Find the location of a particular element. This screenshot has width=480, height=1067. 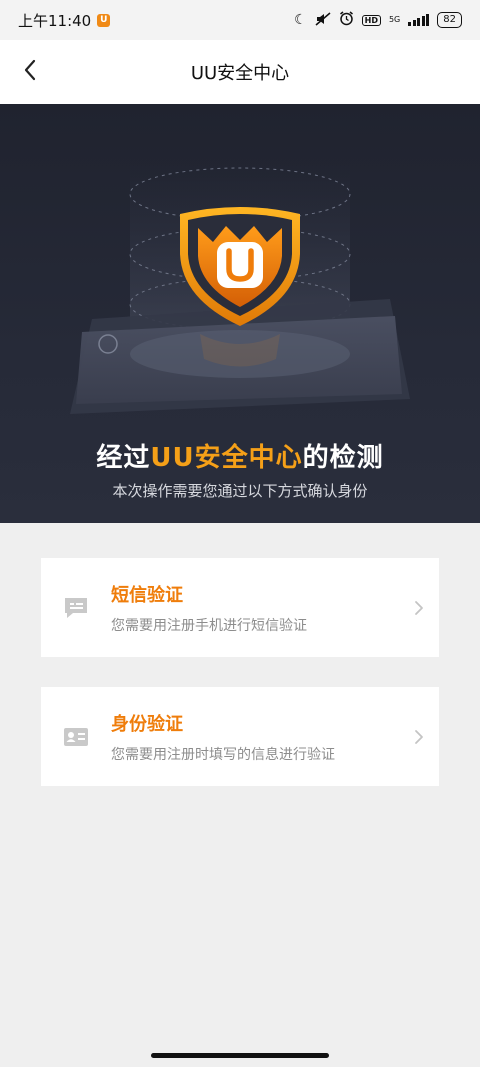

identity-verification-option: 身份验证 您需要用注册时填写的信息进行验证 is located at coordinates (240, 736).